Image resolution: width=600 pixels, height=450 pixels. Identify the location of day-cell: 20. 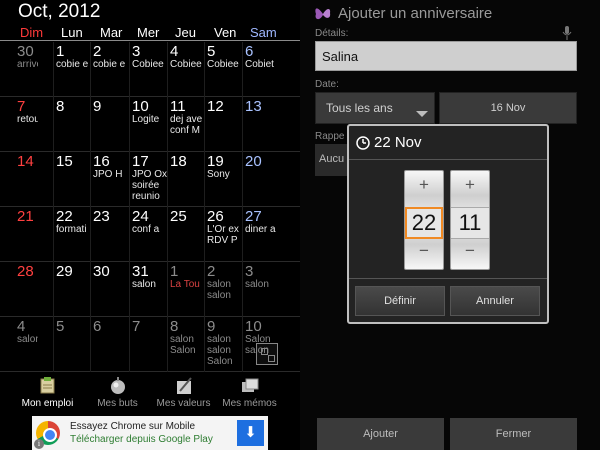
(266, 179).